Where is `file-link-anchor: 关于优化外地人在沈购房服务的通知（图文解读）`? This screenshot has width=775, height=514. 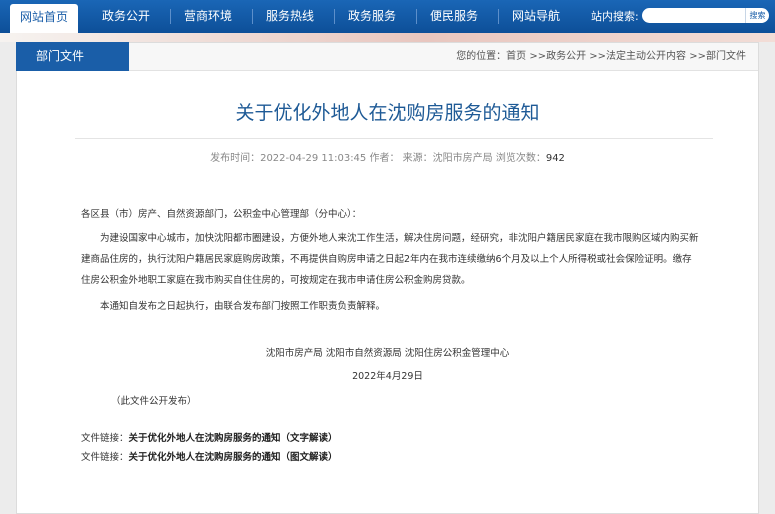
file-link-anchor: 关于优化外地人在沈购房服务的通知（图文解读） is located at coordinates (233, 457).